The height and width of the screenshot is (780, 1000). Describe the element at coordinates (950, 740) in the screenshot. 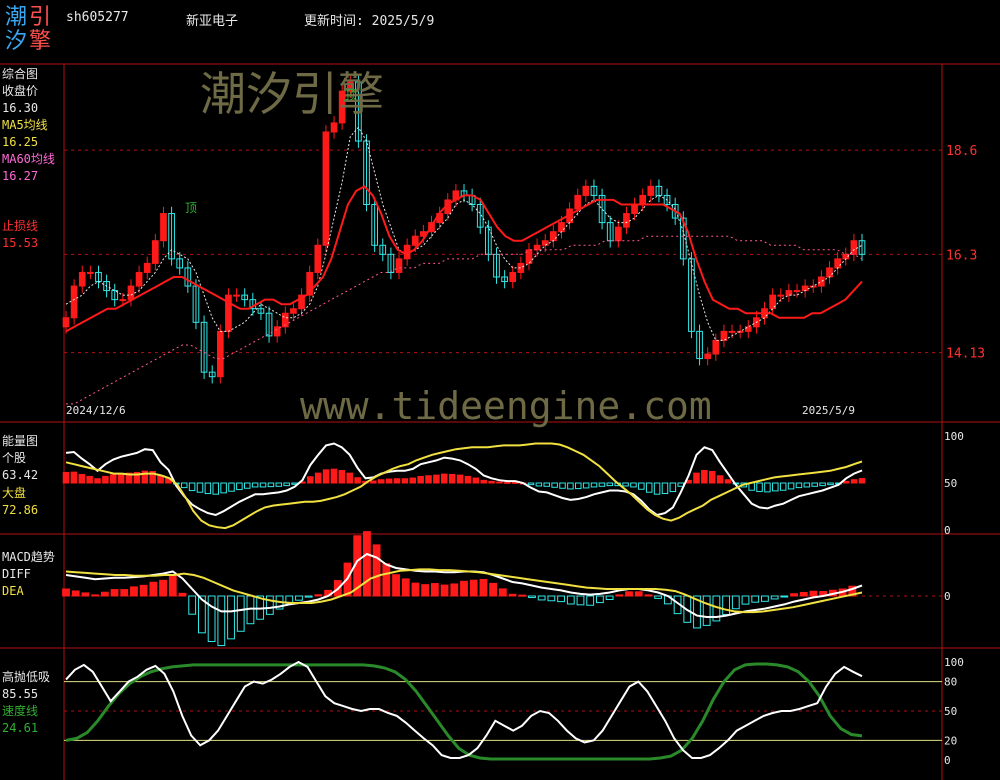

I see `osc-tick-label: 20` at that location.